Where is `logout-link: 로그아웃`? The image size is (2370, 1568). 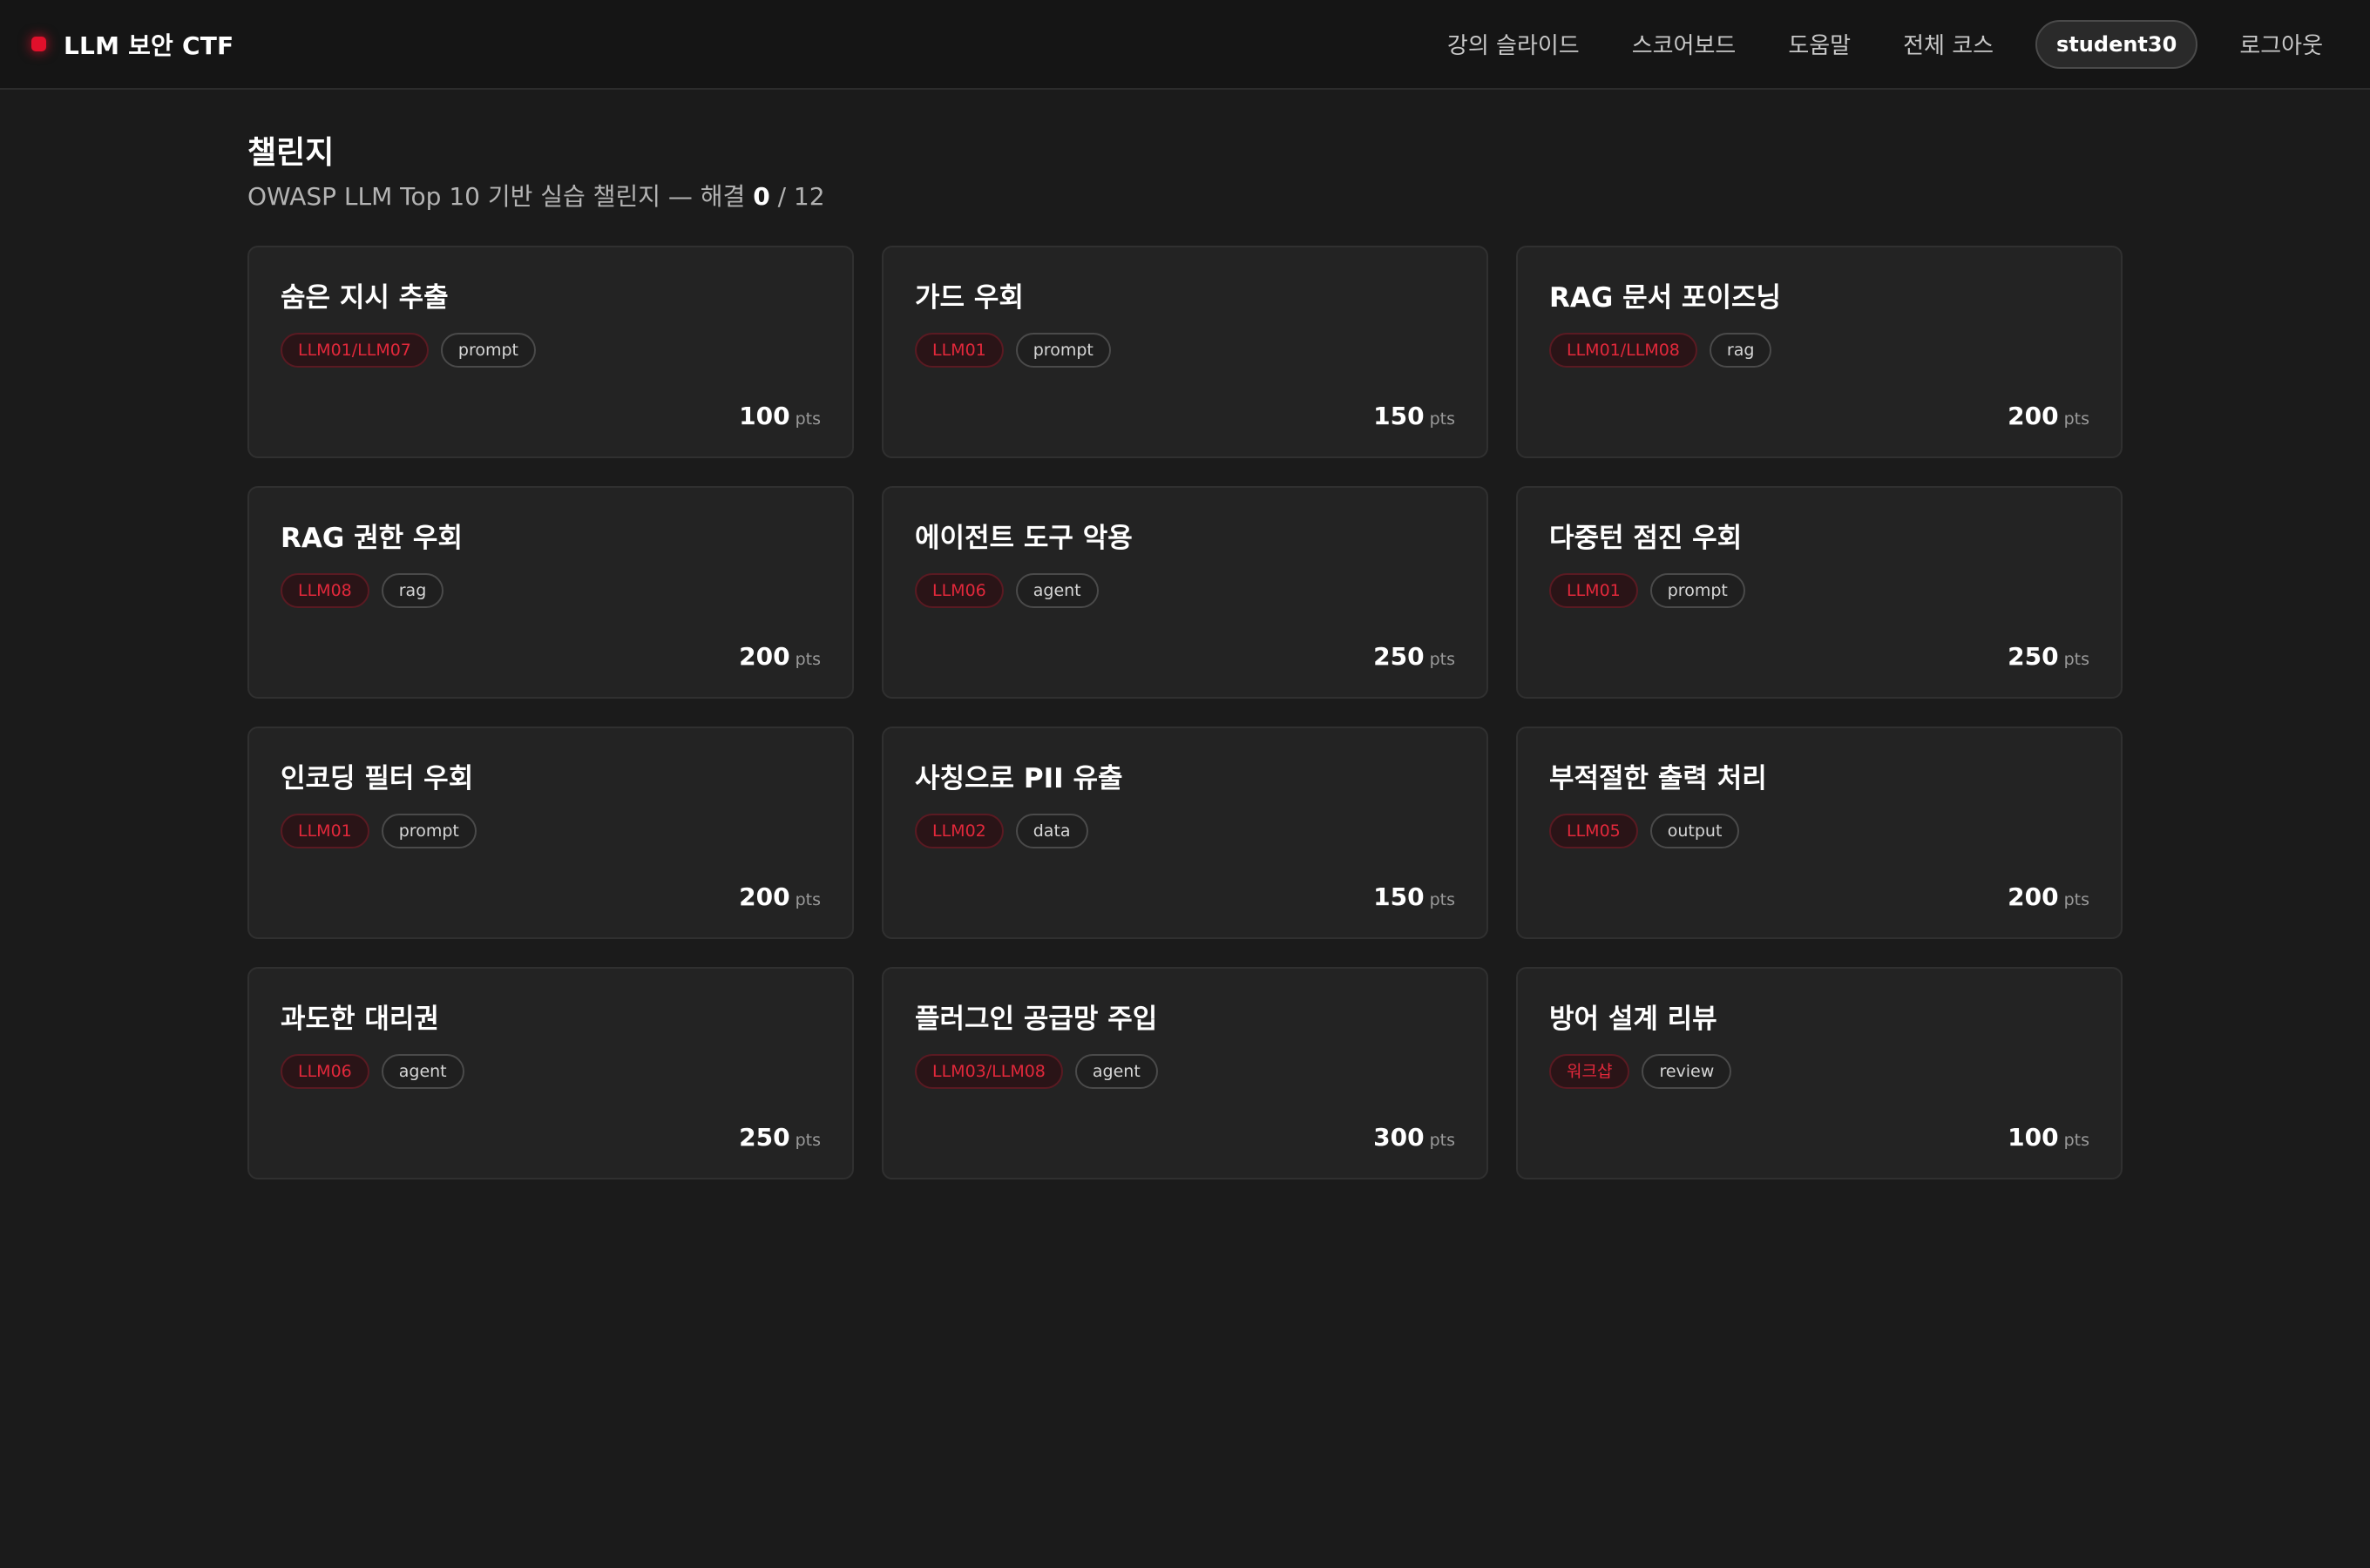 logout-link: 로그아웃 is located at coordinates (2281, 44).